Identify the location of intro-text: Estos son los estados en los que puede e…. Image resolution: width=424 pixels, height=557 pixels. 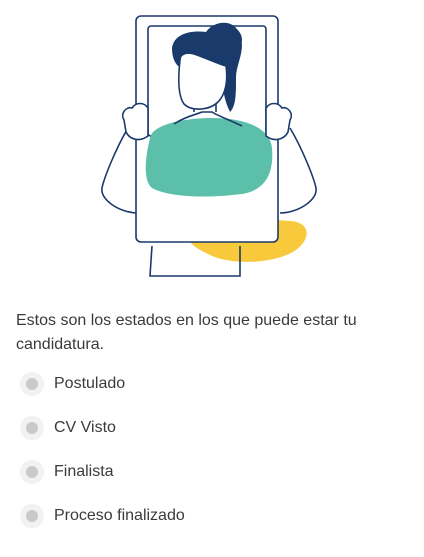
(186, 332).